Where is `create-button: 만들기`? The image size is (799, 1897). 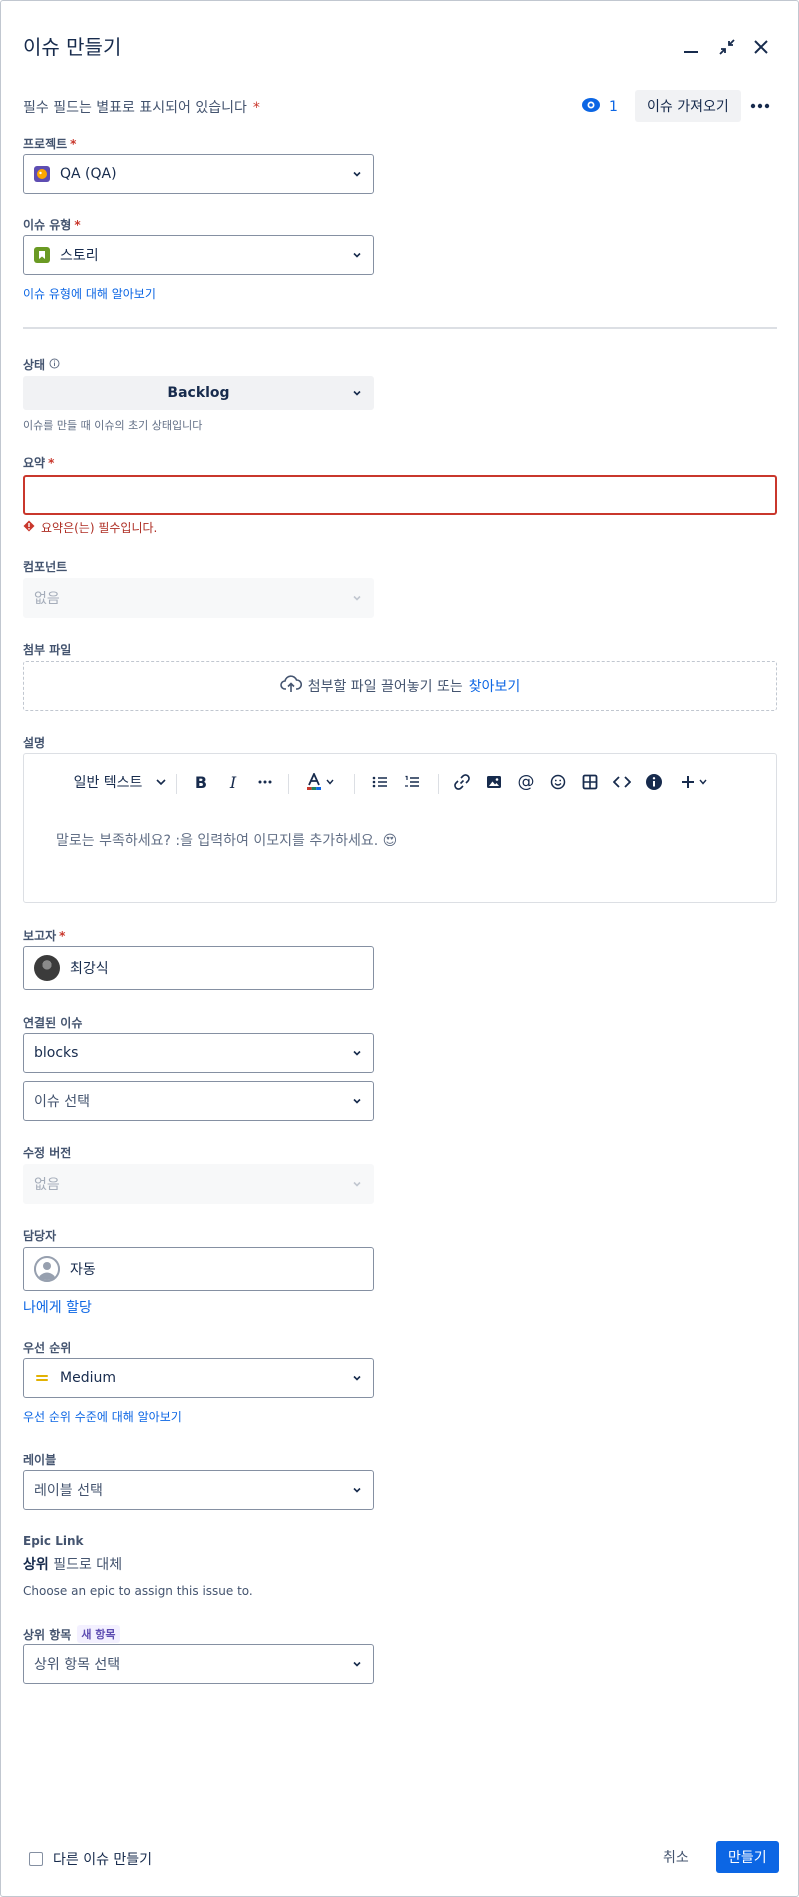 create-button: 만들기 is located at coordinates (747, 1857).